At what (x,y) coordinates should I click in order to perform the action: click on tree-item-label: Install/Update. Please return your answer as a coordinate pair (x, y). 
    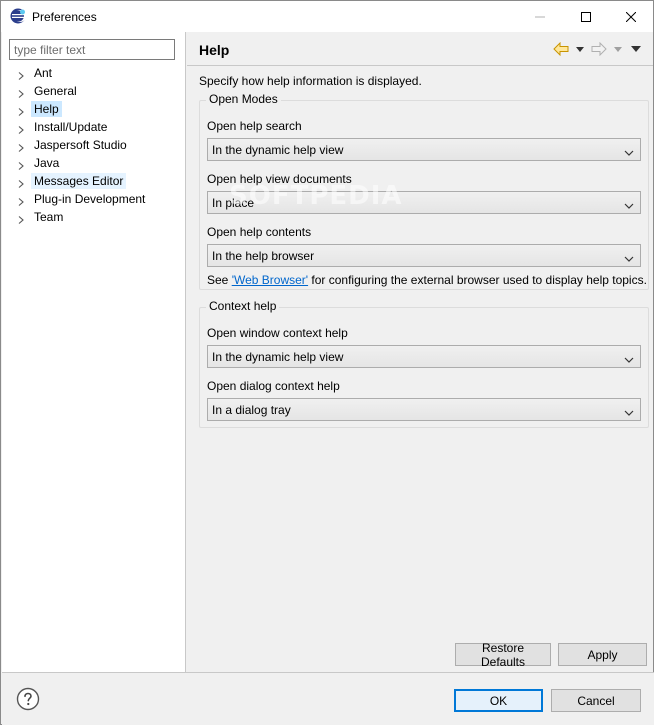
    Looking at the image, I should click on (71, 127).